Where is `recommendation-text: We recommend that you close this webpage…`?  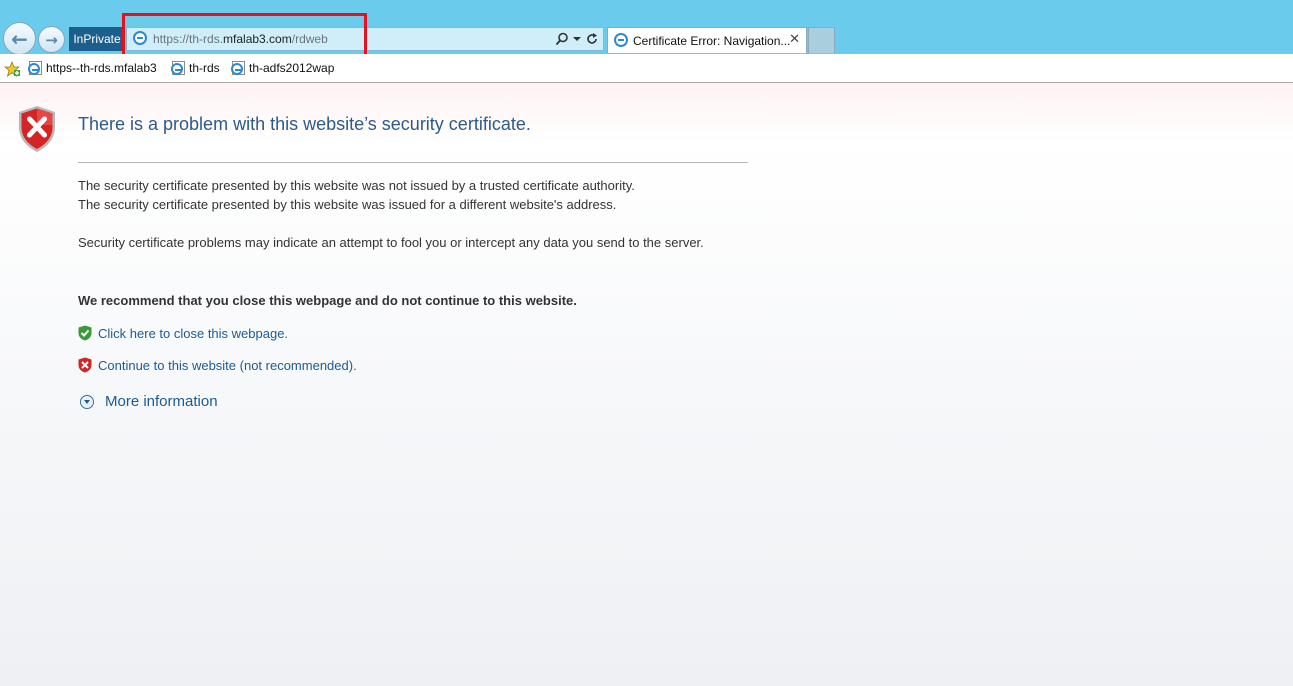
recommendation-text: We recommend that you close this webpage… is located at coordinates (327, 300).